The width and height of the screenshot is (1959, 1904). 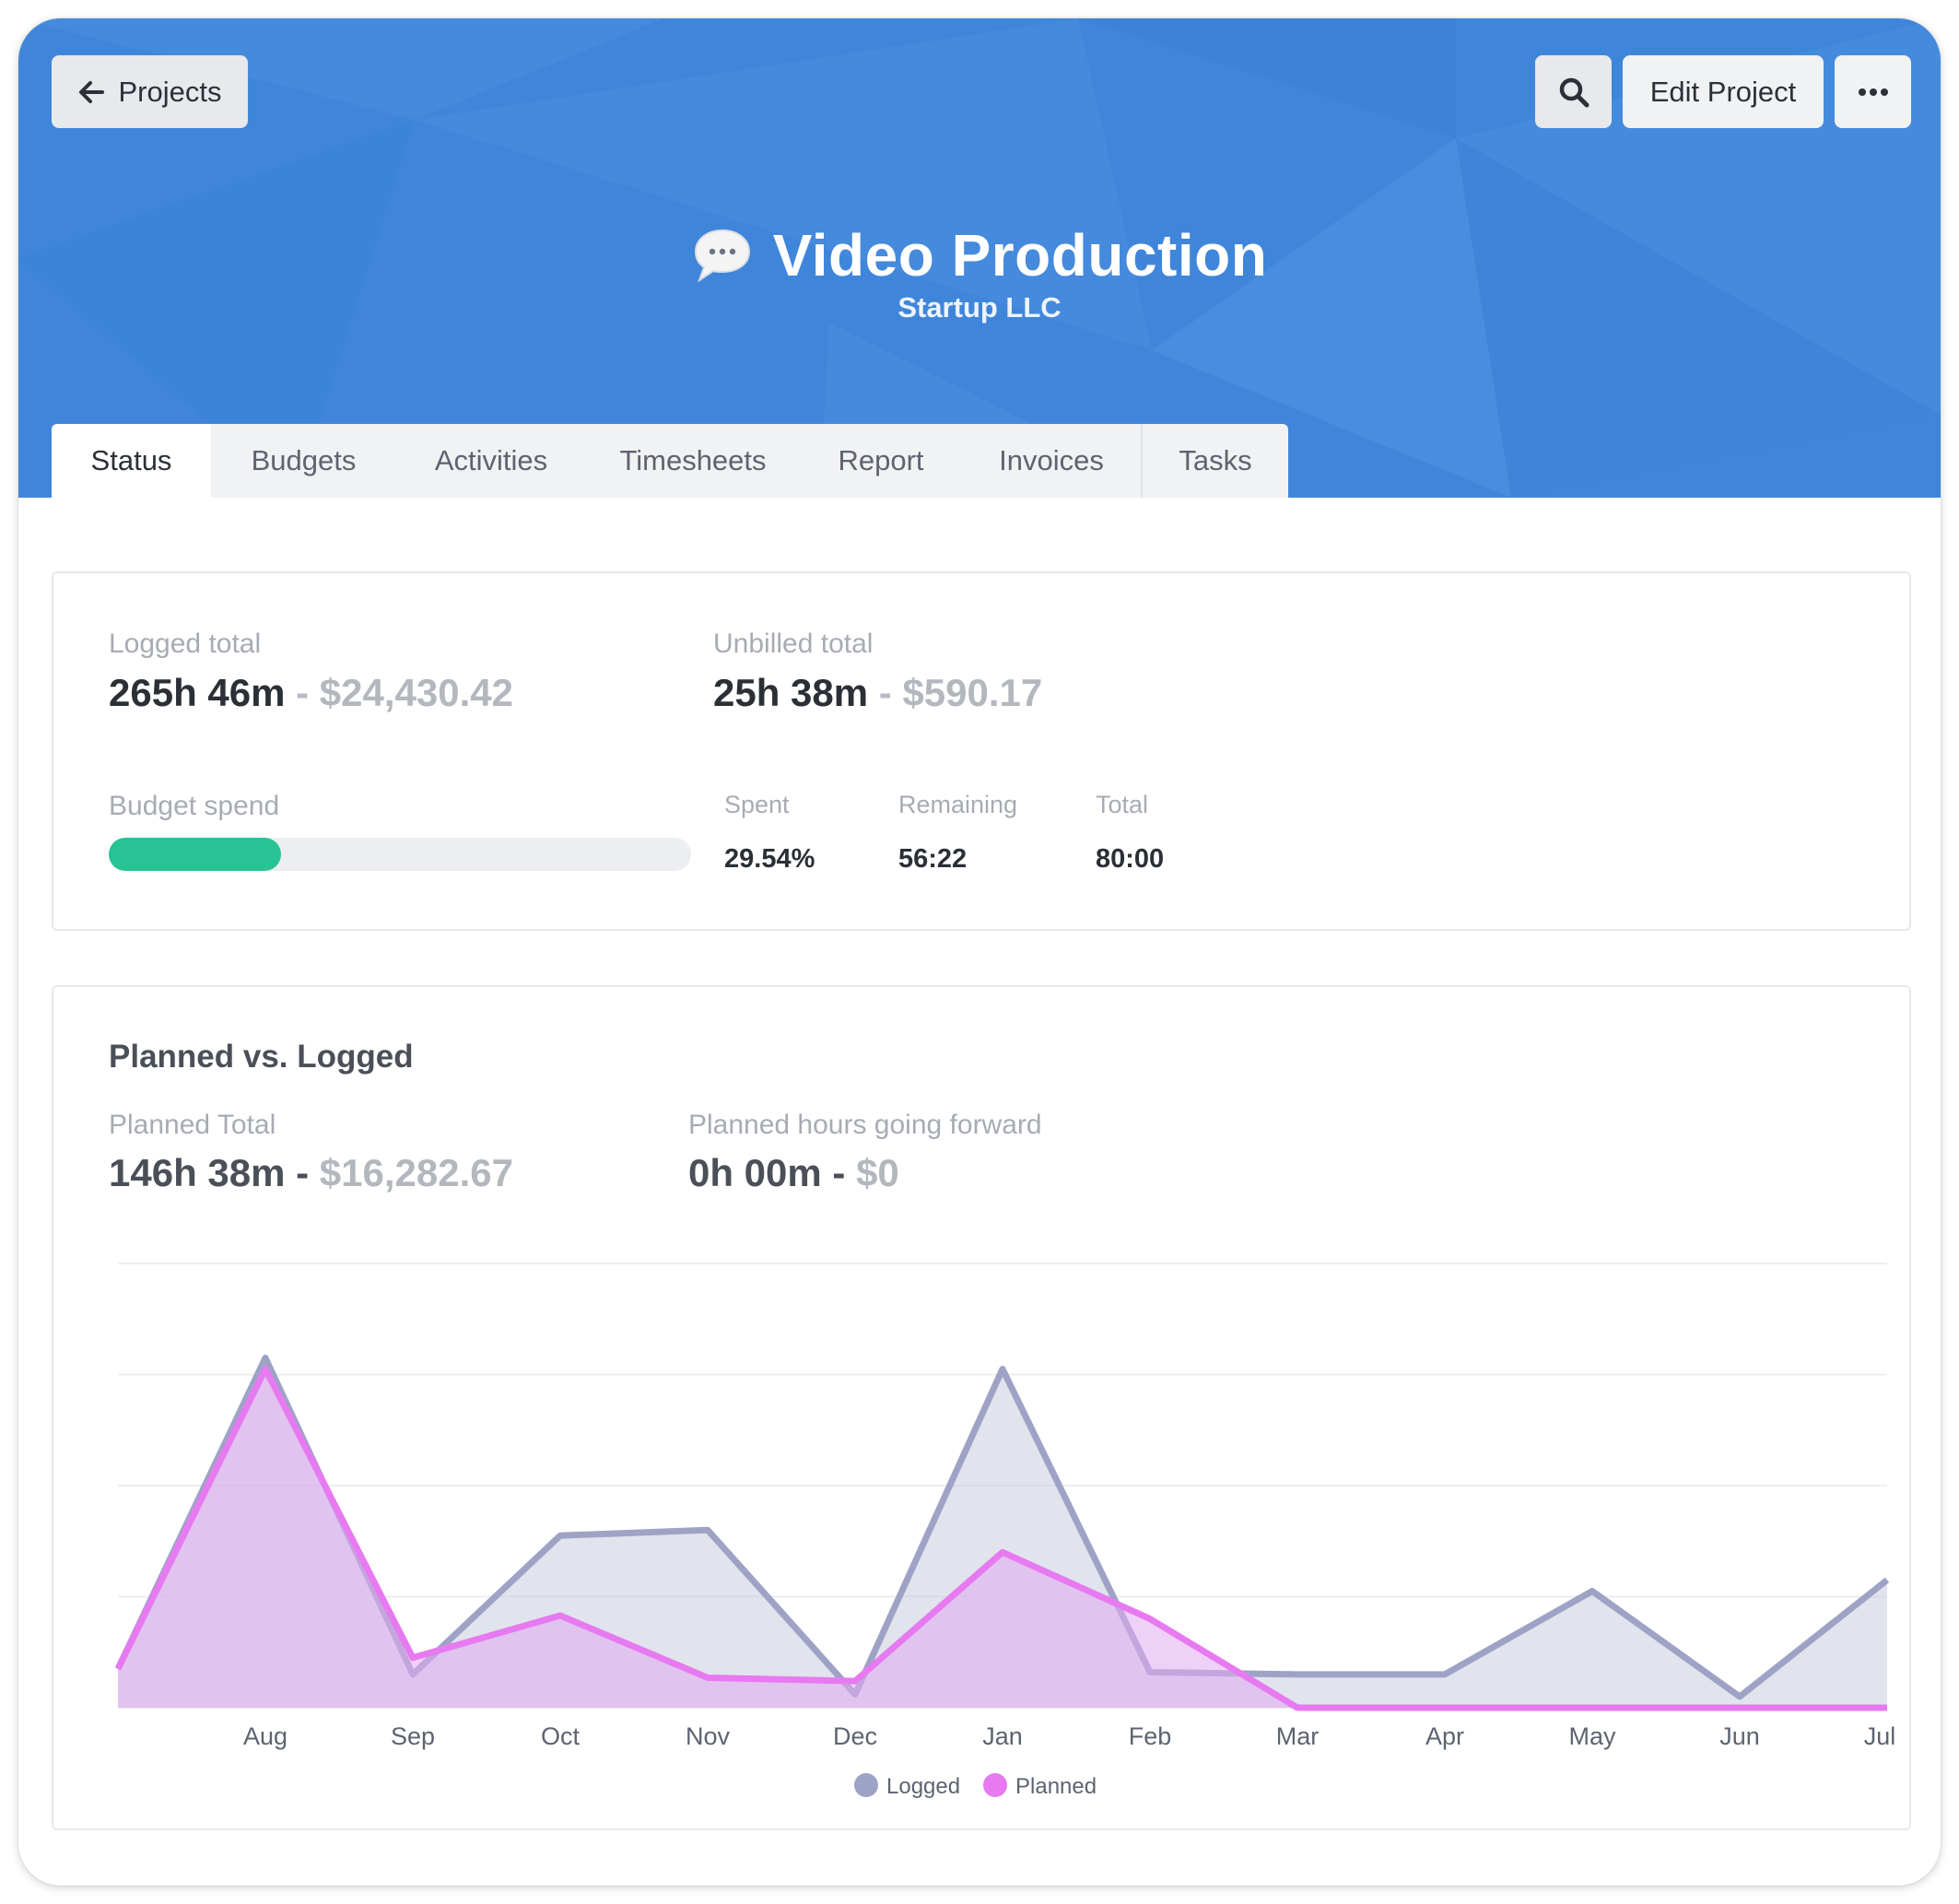 What do you see at coordinates (194, 806) in the screenshot?
I see `budget-spend-label: Budget spend` at bounding box center [194, 806].